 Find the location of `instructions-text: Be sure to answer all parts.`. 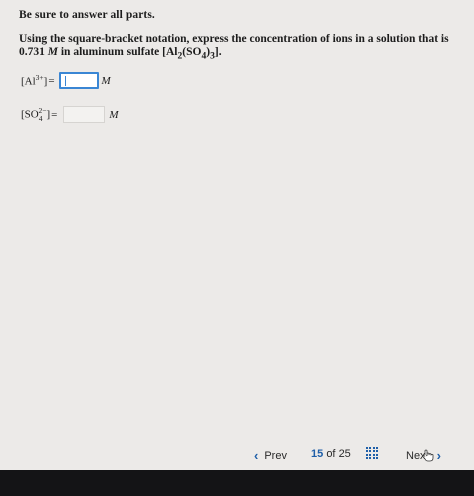

instructions-text: Be sure to answer all parts. is located at coordinates (87, 15).